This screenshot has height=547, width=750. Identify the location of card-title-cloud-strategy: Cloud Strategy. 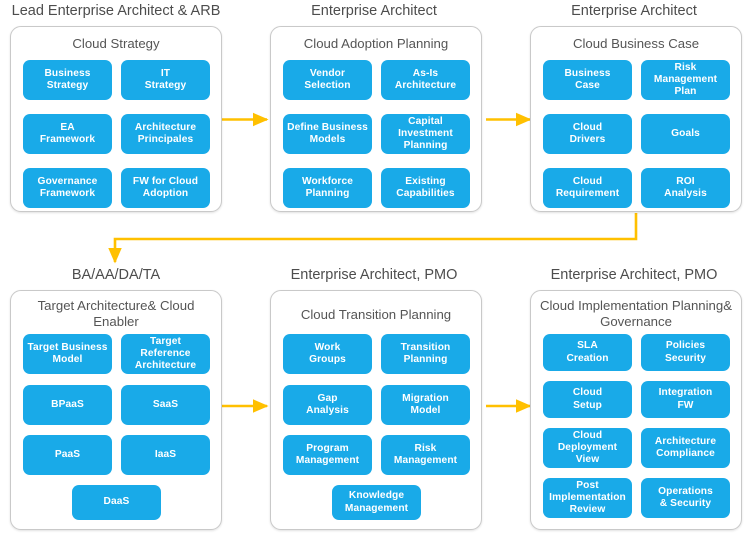
(116, 43).